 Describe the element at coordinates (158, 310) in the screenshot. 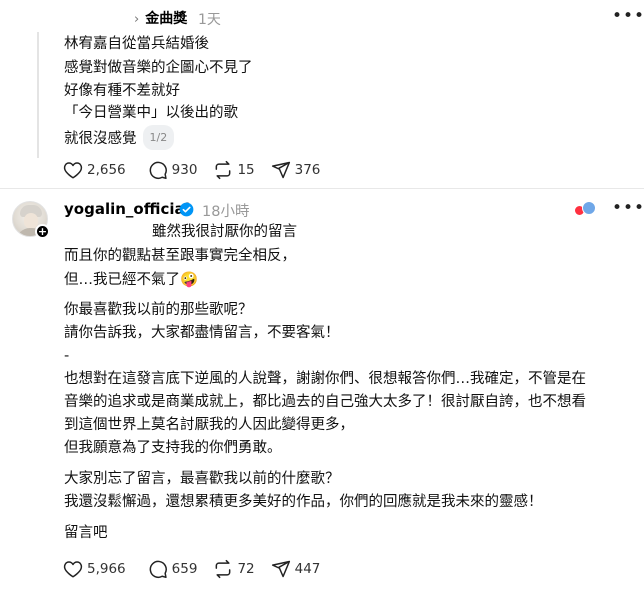

I see `post-line: 你最喜歡我以前的那些歌呢？` at that location.